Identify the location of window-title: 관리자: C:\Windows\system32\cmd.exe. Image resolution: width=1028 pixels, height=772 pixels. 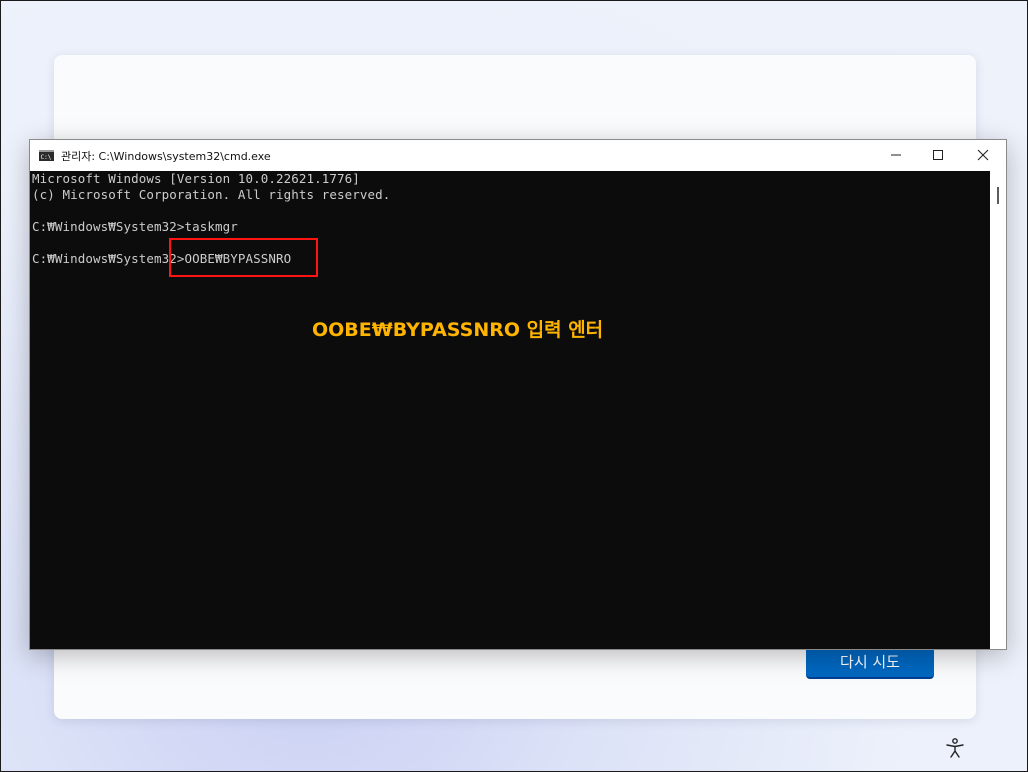
(166, 156).